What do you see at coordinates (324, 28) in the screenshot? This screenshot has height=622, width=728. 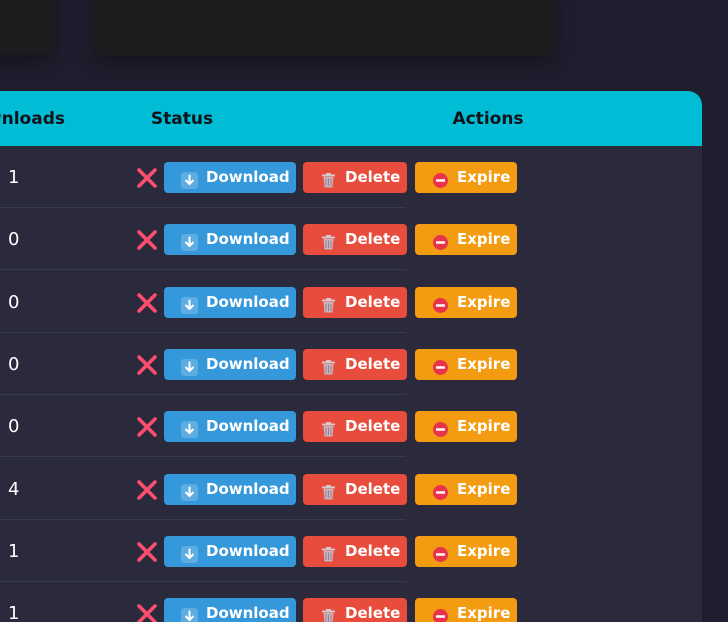 I see `stat-card-middle: 25` at bounding box center [324, 28].